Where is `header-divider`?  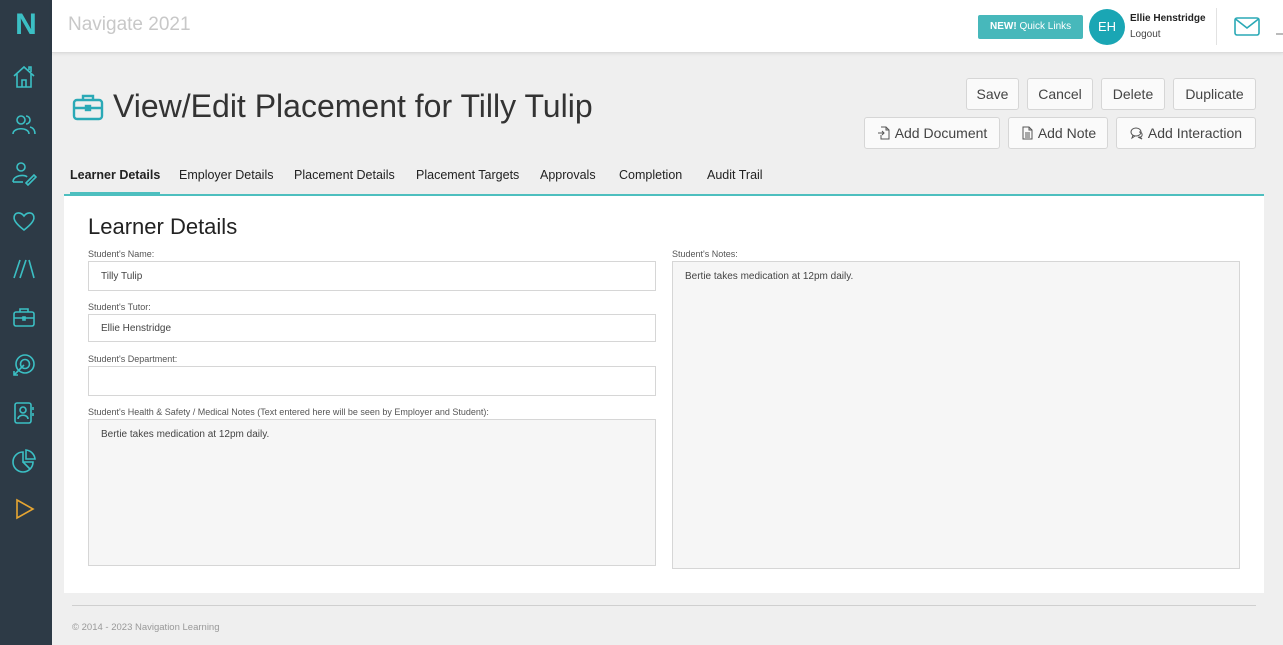
header-divider is located at coordinates (1216, 26).